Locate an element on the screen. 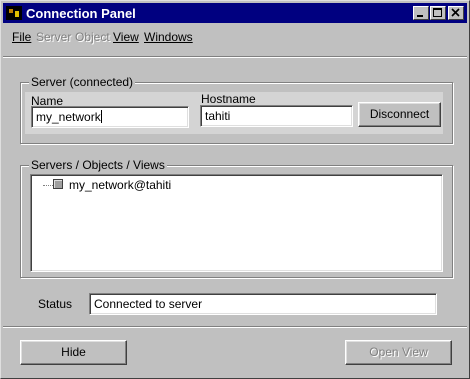 This screenshot has width=470, height=379. tree-item: my_network@tahiti is located at coordinates (236, 184).